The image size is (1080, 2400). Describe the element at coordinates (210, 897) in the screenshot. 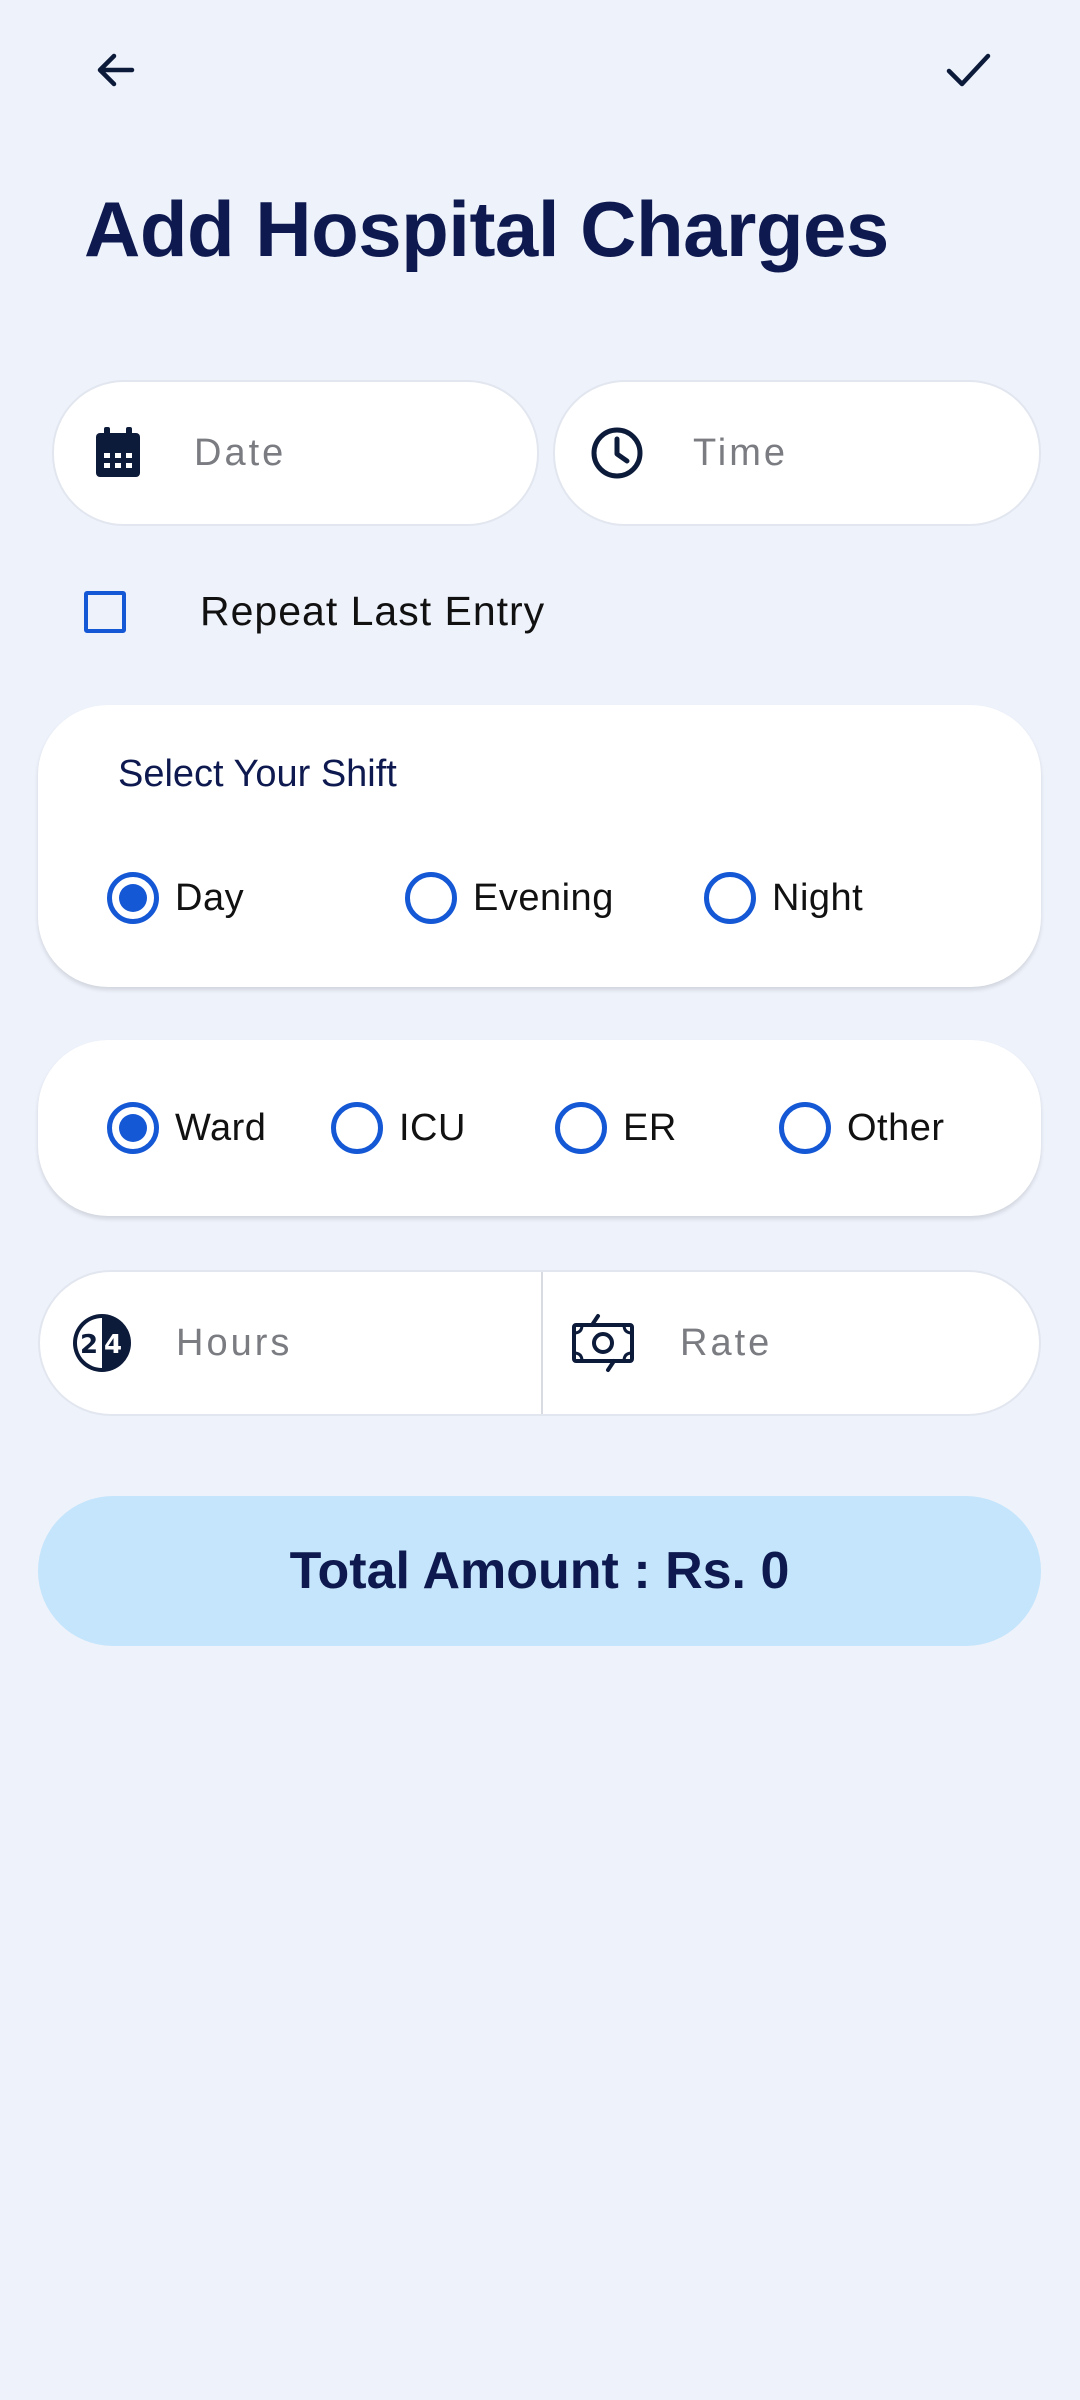

I see `shift-option-label: Day` at that location.